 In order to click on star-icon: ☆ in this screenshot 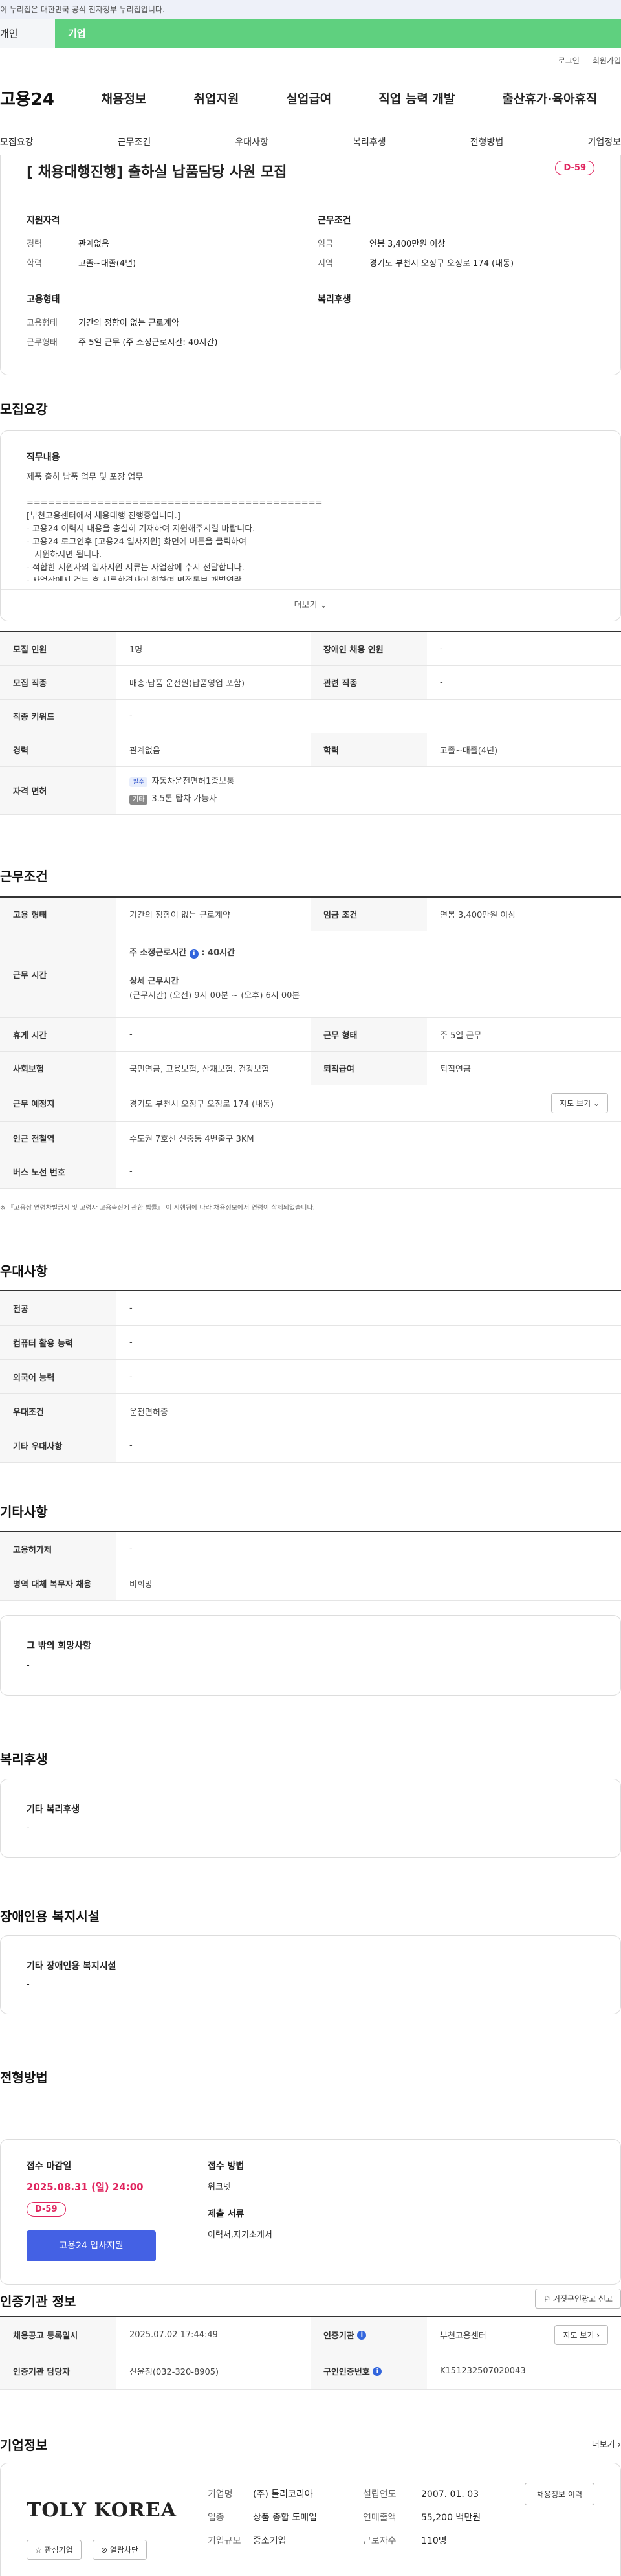, I will do `click(38, 2550)`.